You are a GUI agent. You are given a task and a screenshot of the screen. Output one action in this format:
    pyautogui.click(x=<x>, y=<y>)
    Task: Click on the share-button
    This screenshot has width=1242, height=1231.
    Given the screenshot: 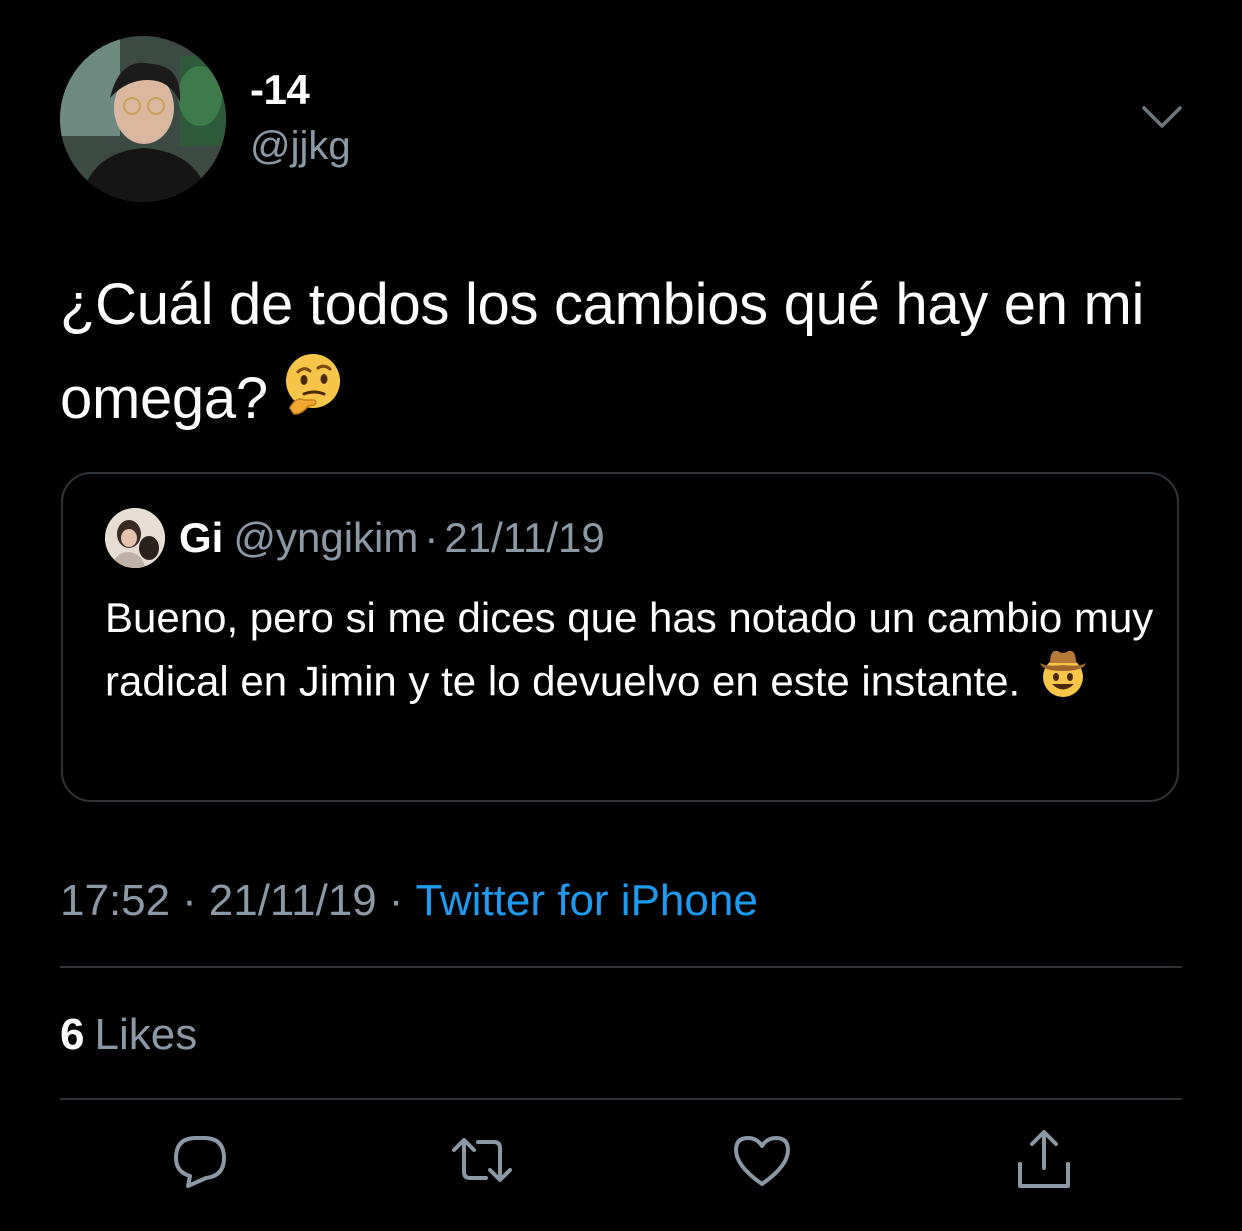 What is the action you would take?
    pyautogui.click(x=1044, y=1160)
    